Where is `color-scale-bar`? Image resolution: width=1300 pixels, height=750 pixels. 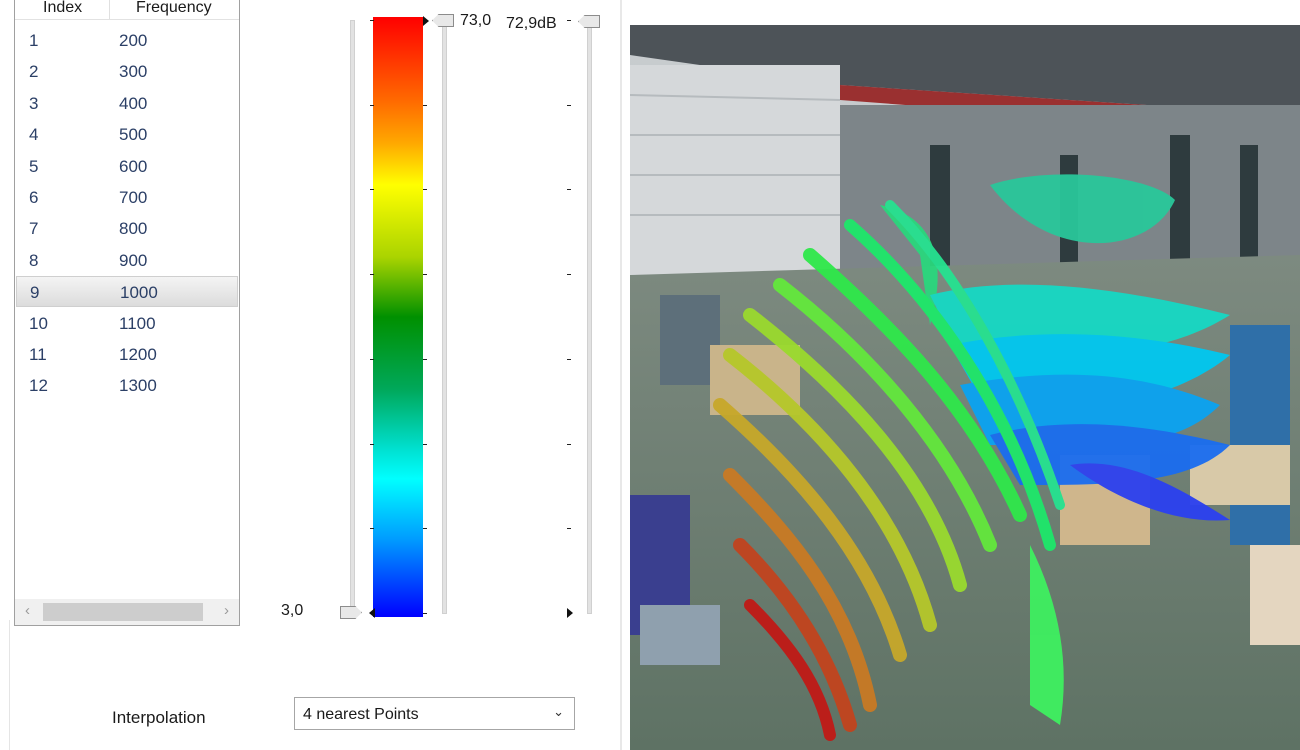 color-scale-bar is located at coordinates (398, 317).